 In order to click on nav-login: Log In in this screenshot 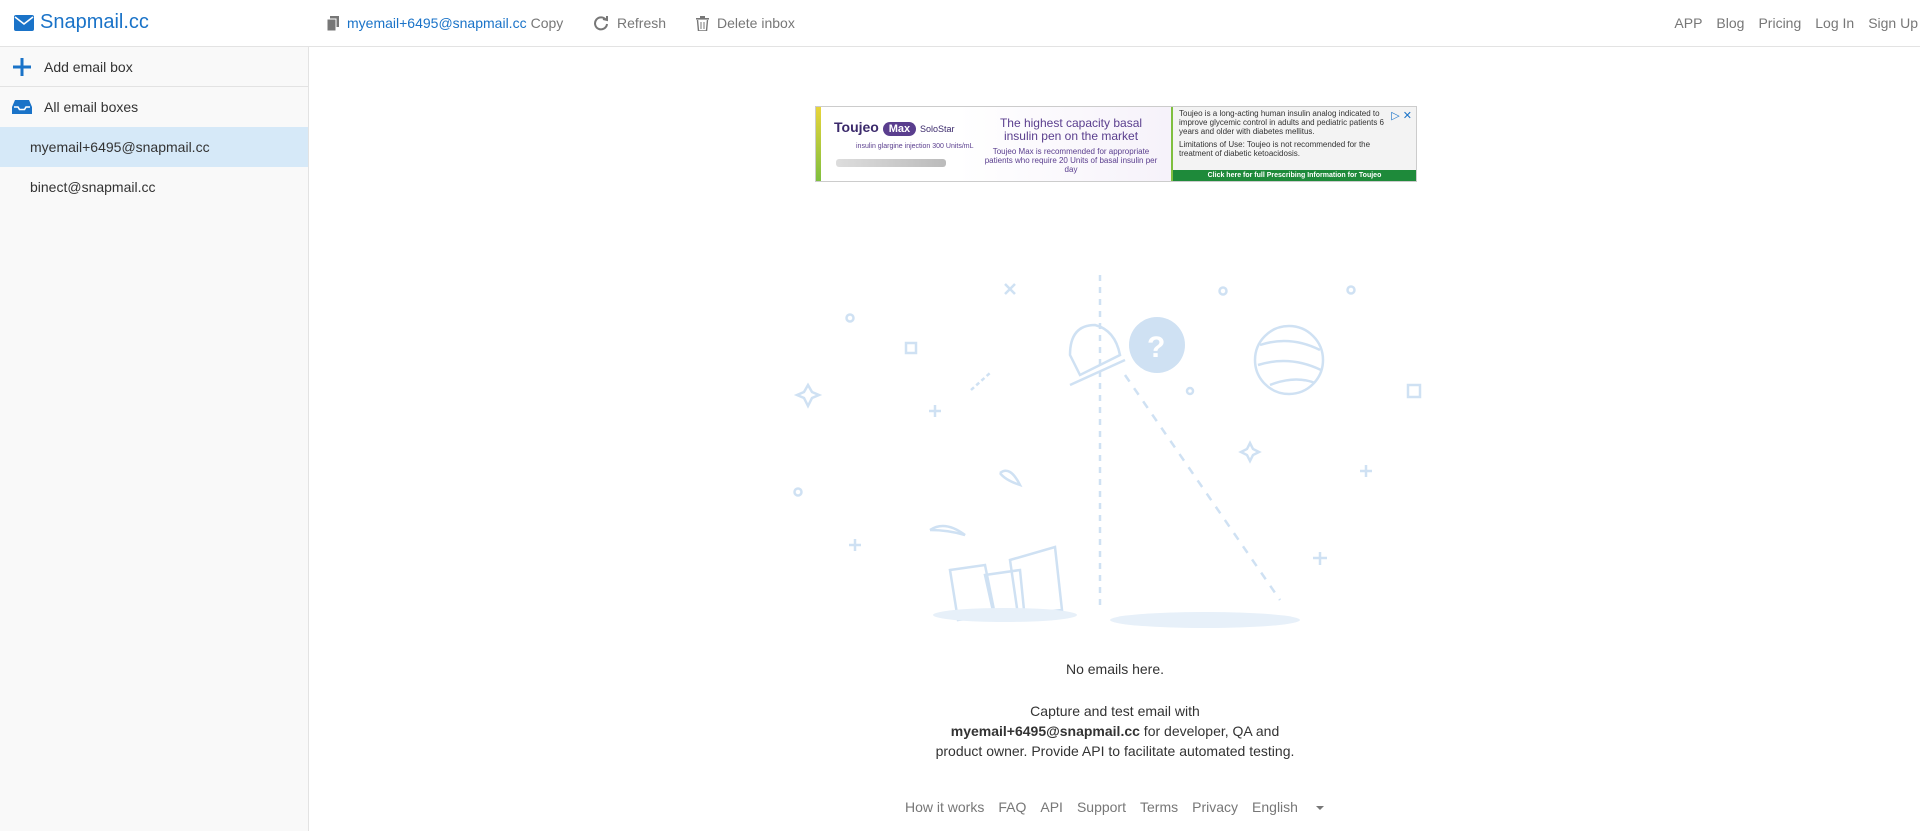, I will do `click(1834, 23)`.